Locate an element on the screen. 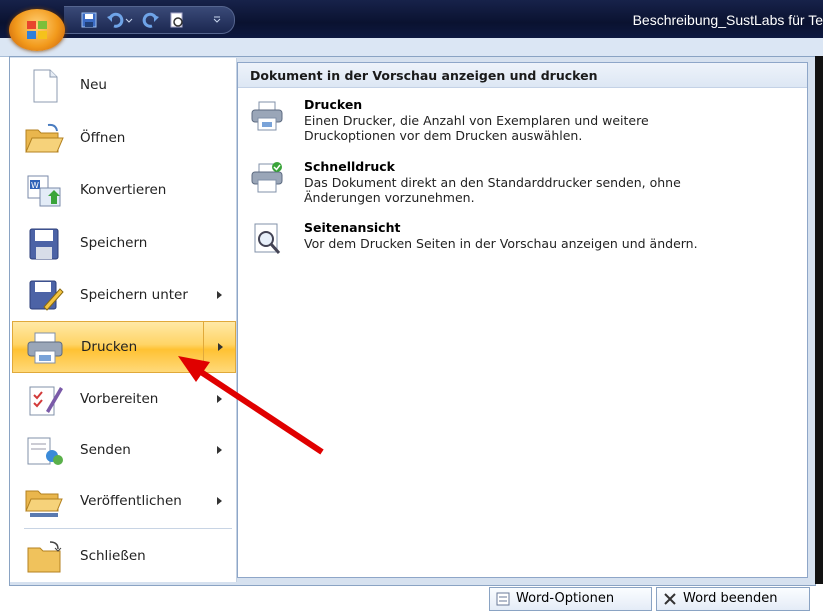  title-bar: Beschreibung_SustLabs für Te is located at coordinates (411, 19).